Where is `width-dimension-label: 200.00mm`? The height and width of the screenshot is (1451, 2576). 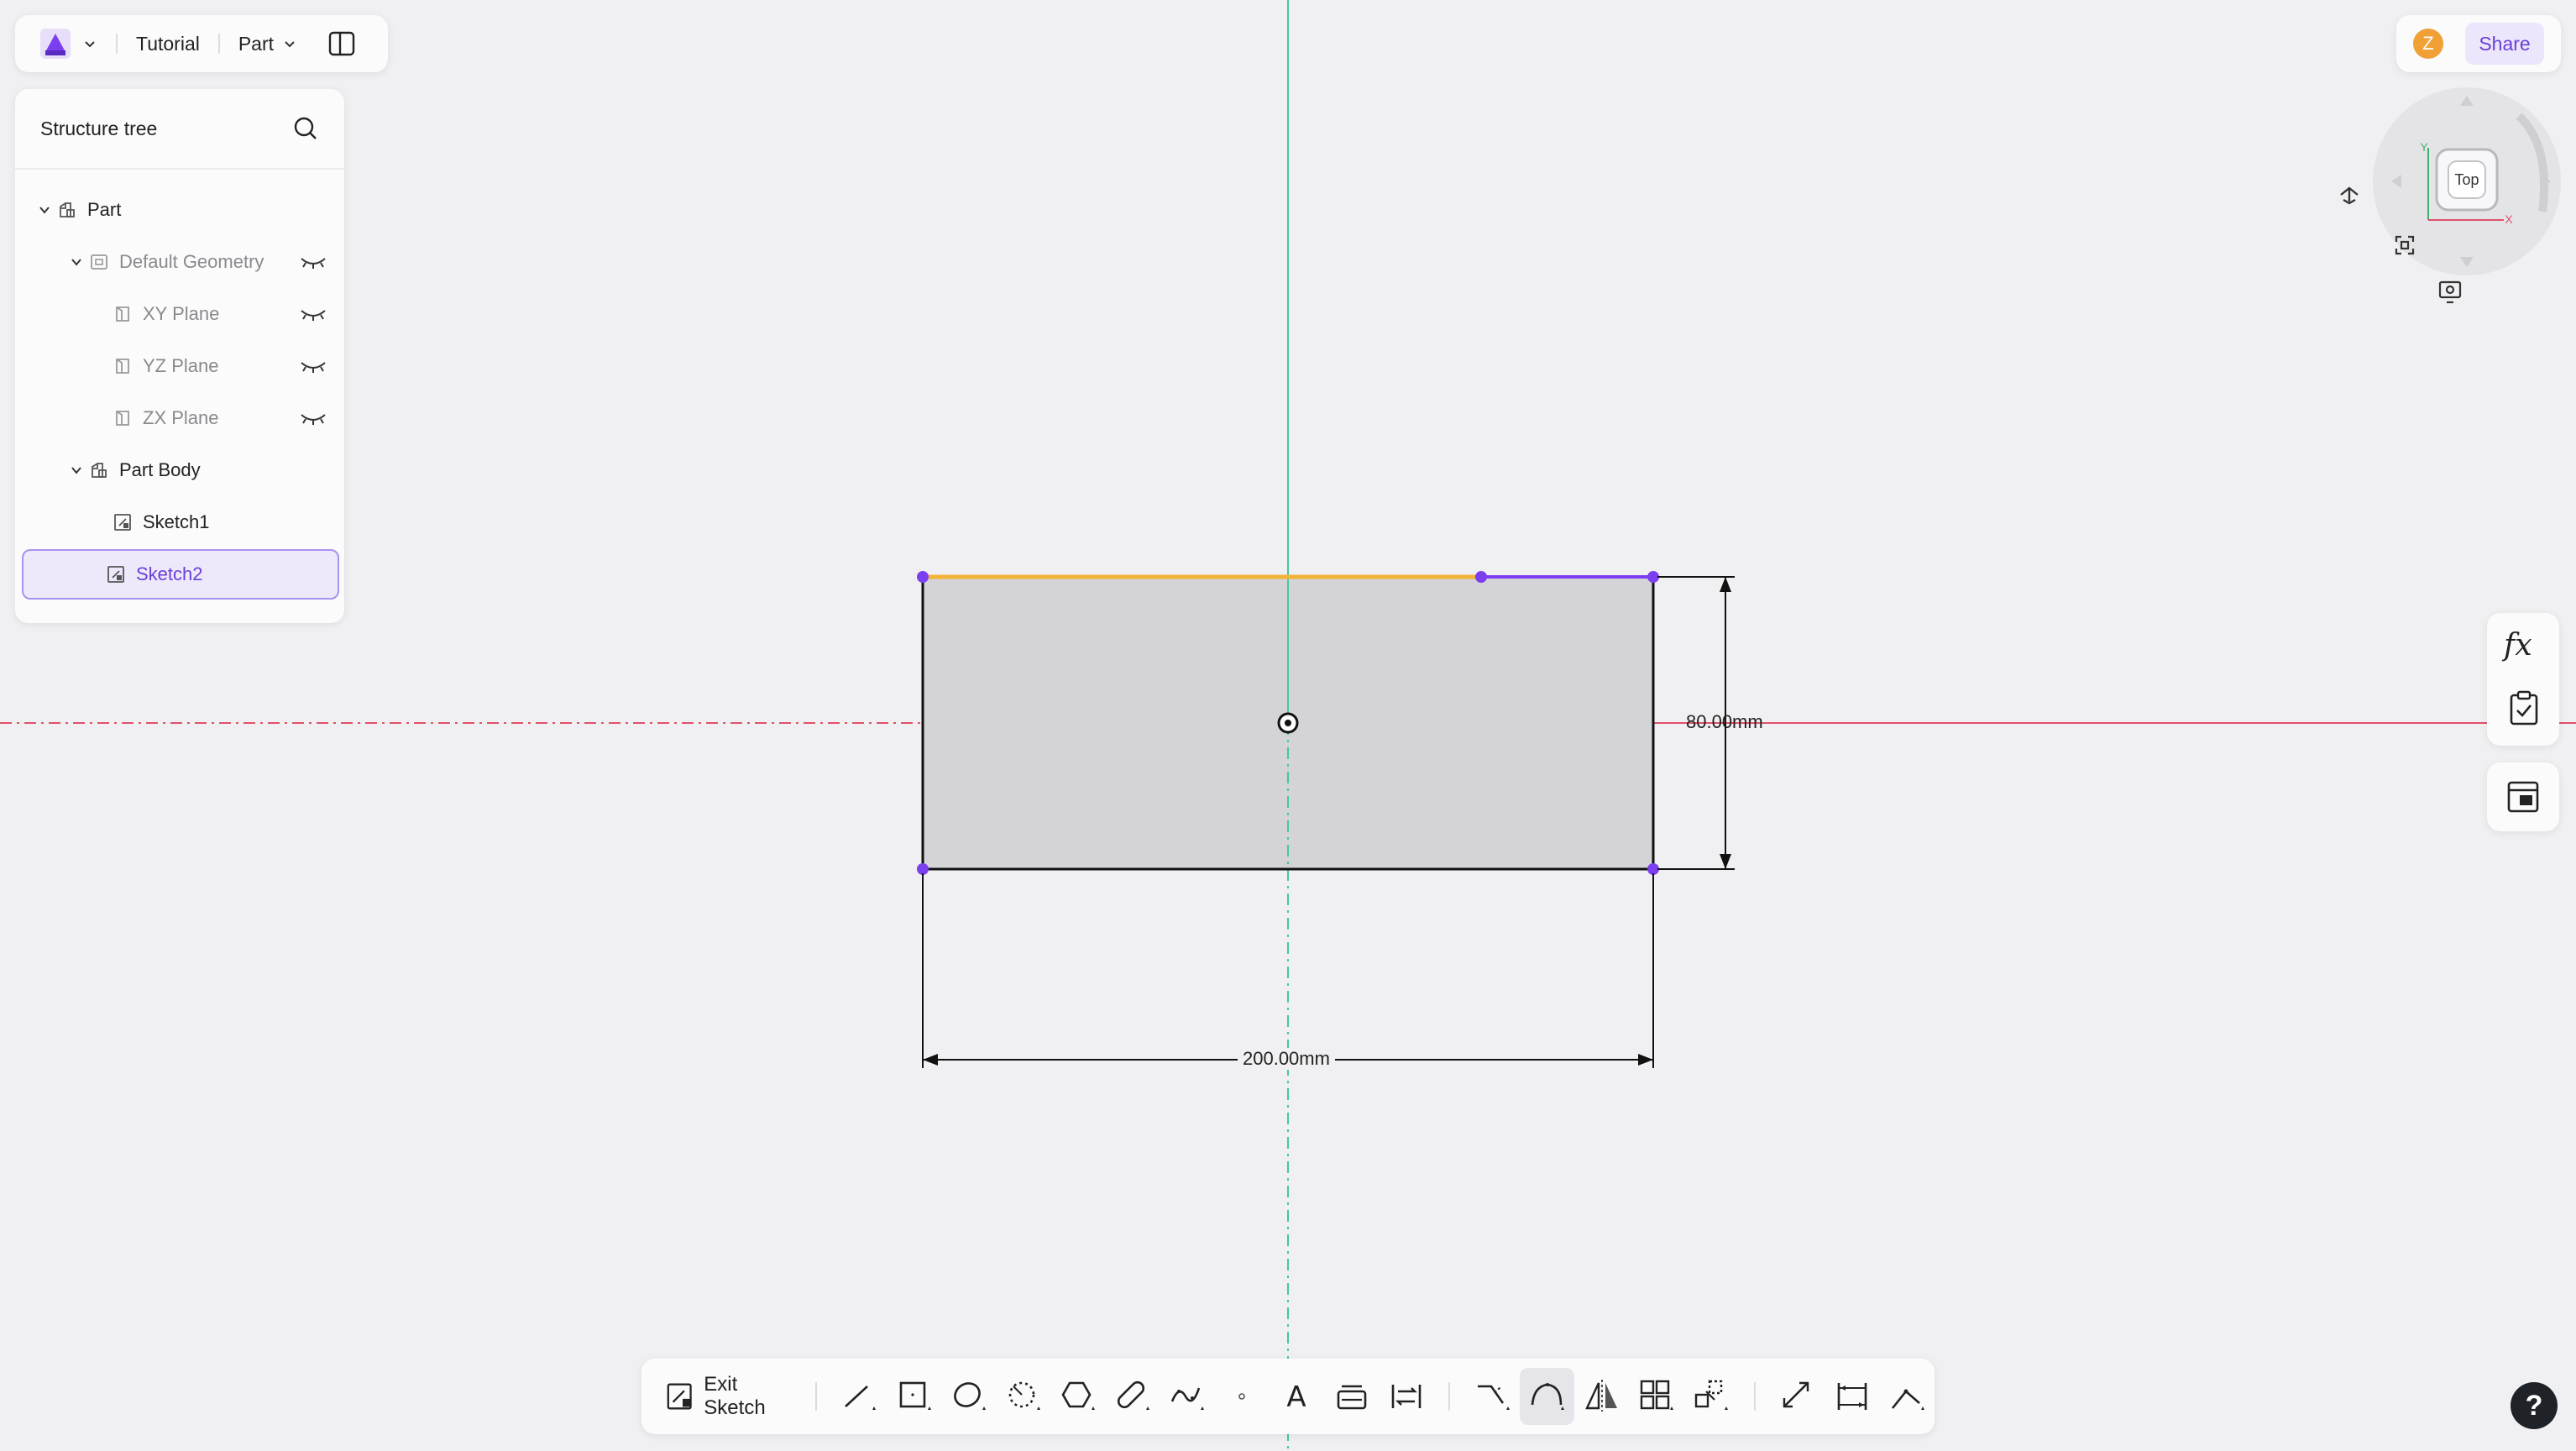
width-dimension-label: 200.00mm is located at coordinates (1287, 1059).